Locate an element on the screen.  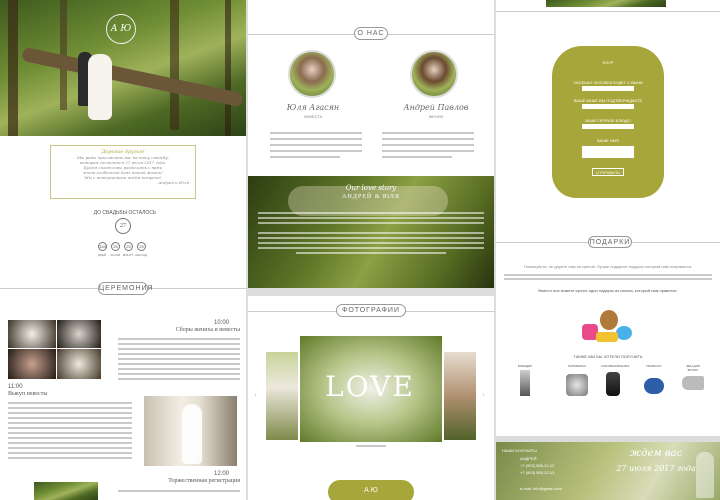
footer-bride-silhouette is located at coordinates (705, 475).